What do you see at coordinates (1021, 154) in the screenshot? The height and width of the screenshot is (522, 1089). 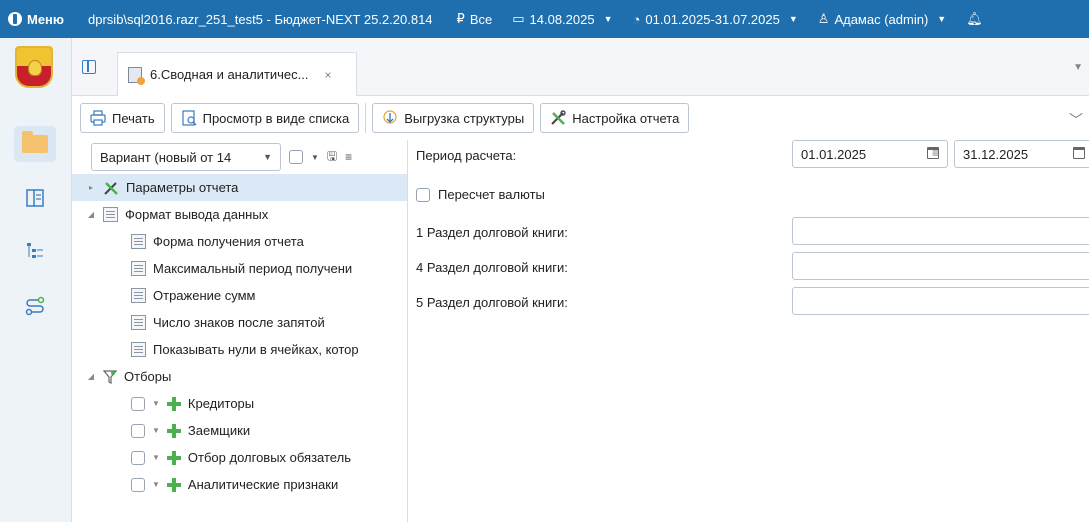 I see `period-to-input: 31.12.2025` at bounding box center [1021, 154].